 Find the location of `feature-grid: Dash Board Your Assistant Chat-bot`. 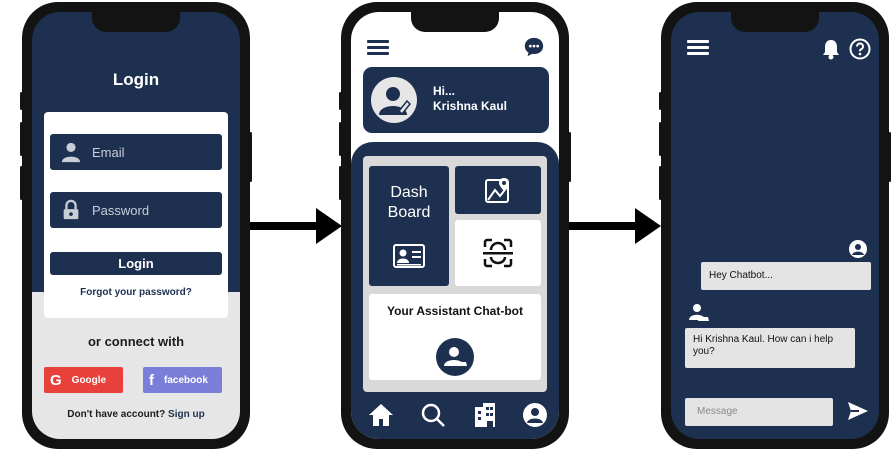

feature-grid: Dash Board Your Assistant Chat-bot is located at coordinates (455, 274).